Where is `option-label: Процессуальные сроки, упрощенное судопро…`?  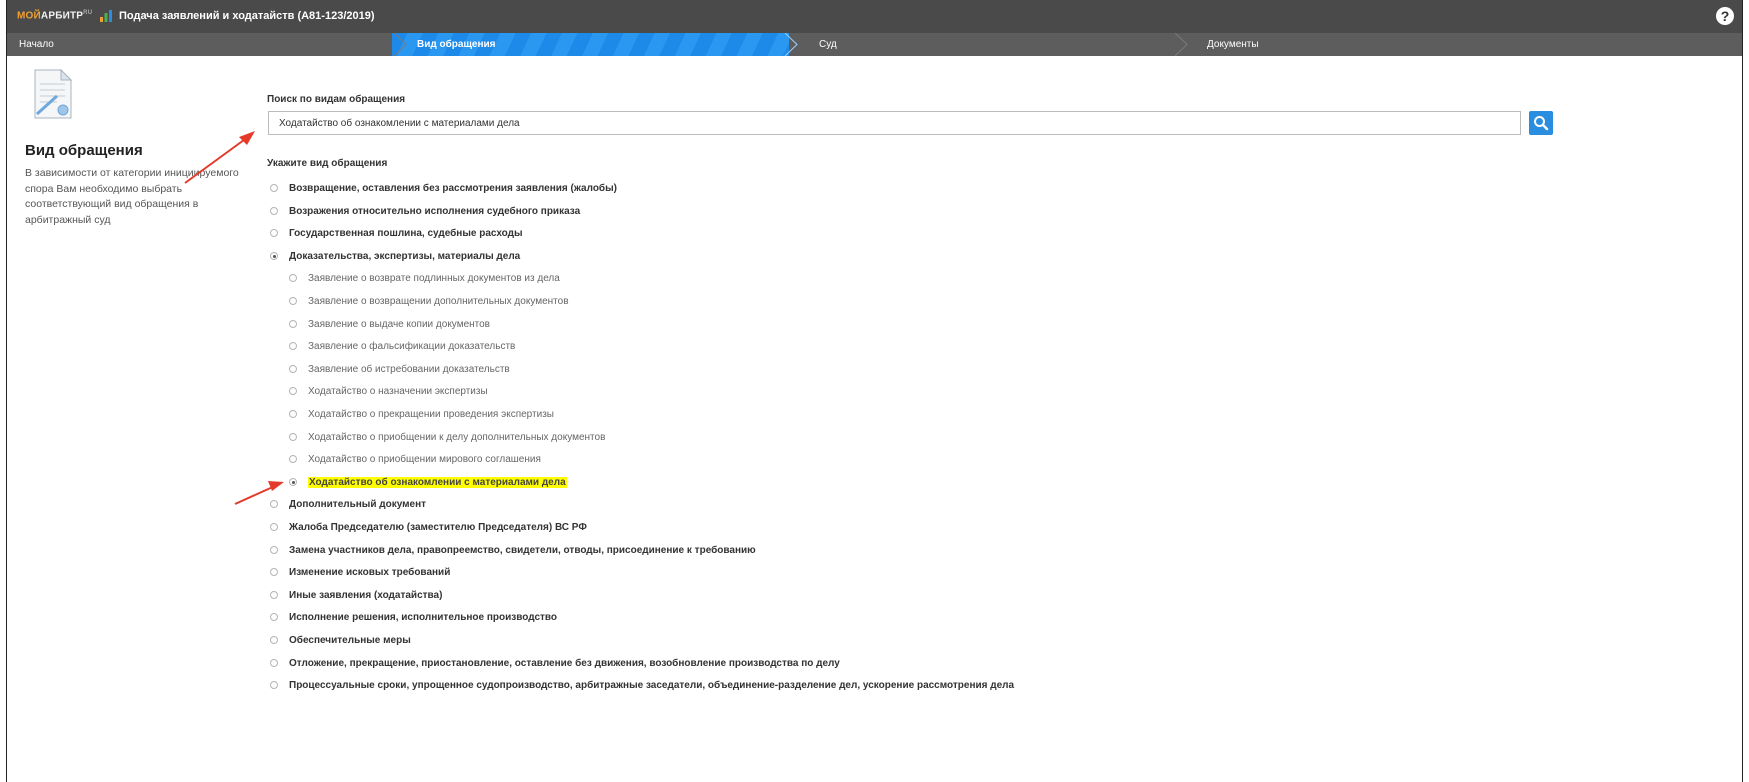
option-label: Процессуальные сроки, упрощенное судопро… is located at coordinates (652, 685).